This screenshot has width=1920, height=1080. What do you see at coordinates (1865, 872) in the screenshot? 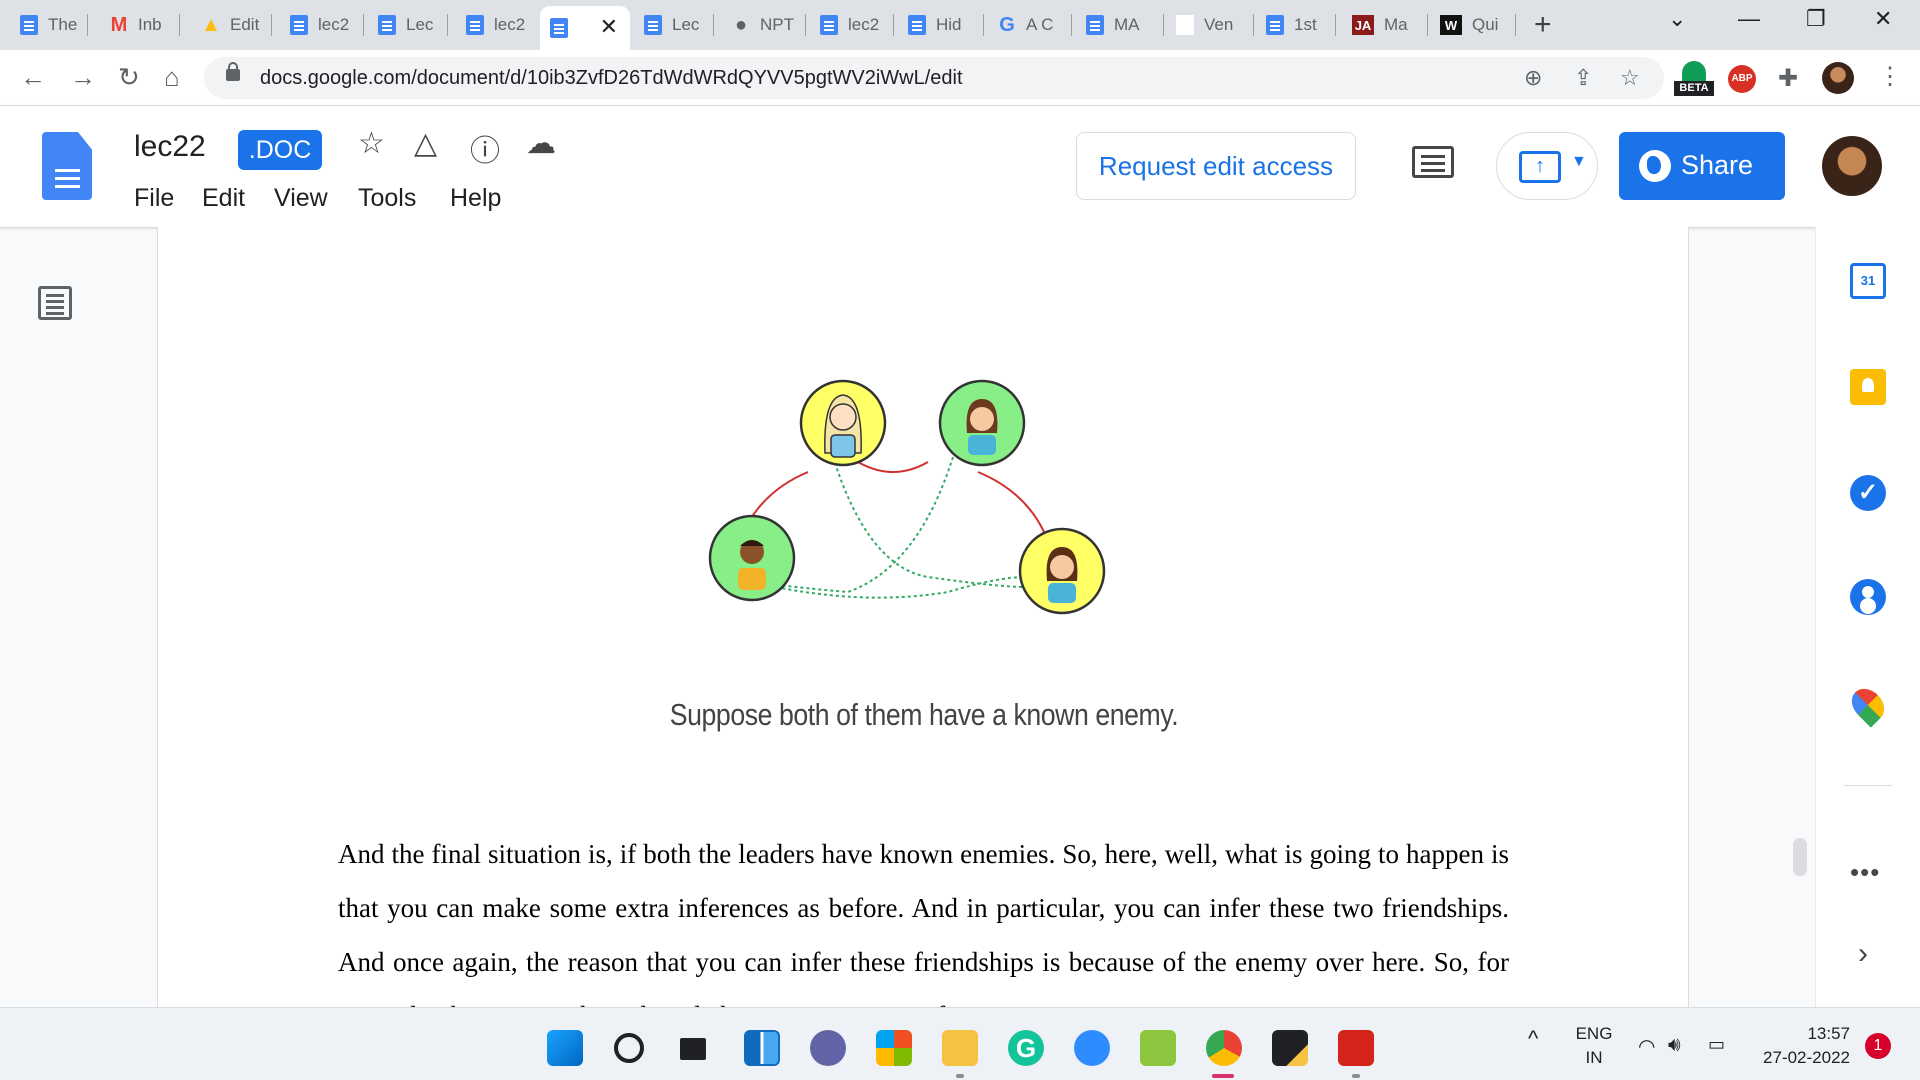
I see `more-addons-icon: •••` at bounding box center [1865, 872].